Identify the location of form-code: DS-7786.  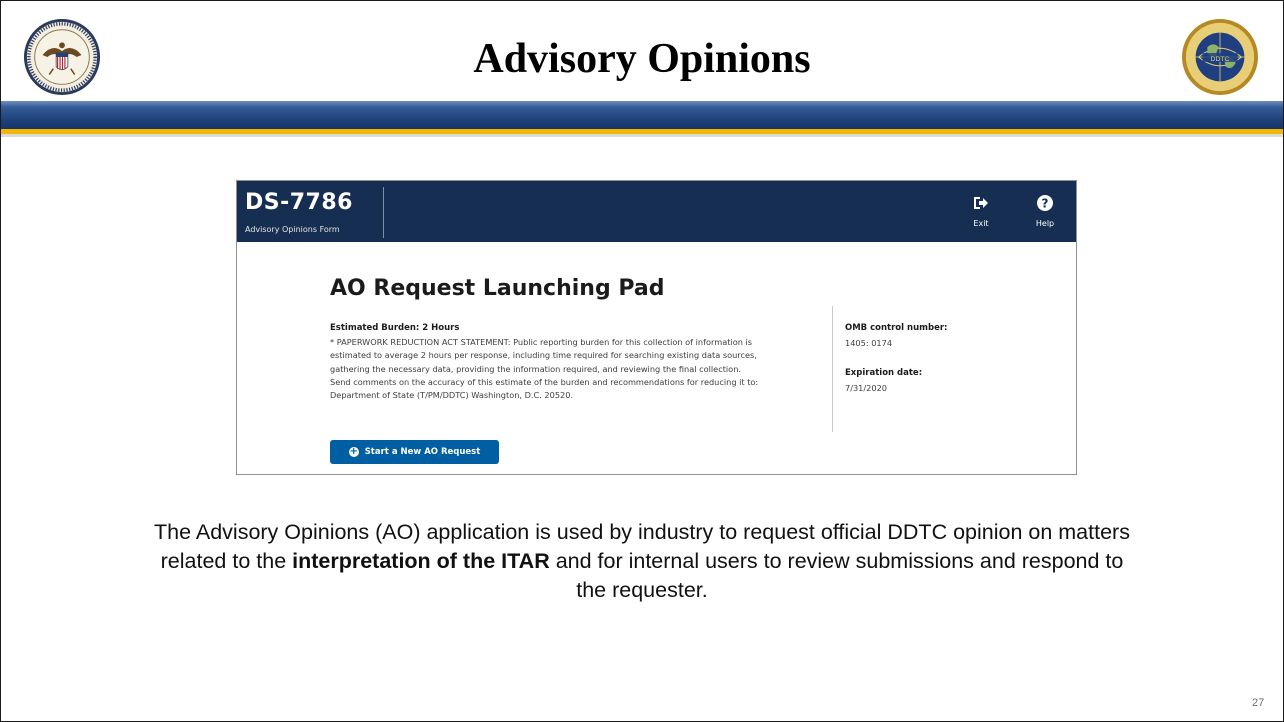
(299, 202).